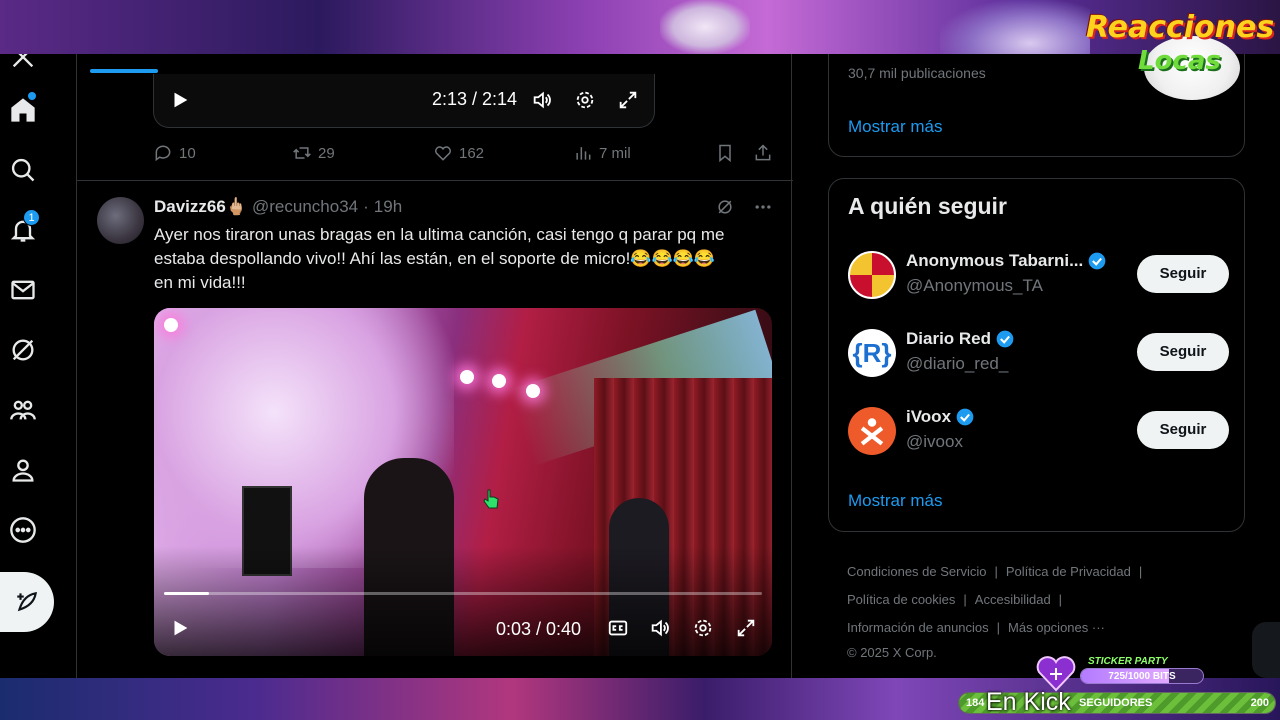 Image resolution: width=1280 pixels, height=720 pixels. What do you see at coordinates (200, 207) in the screenshot?
I see `author-name: Davizz66🖕🏼` at bounding box center [200, 207].